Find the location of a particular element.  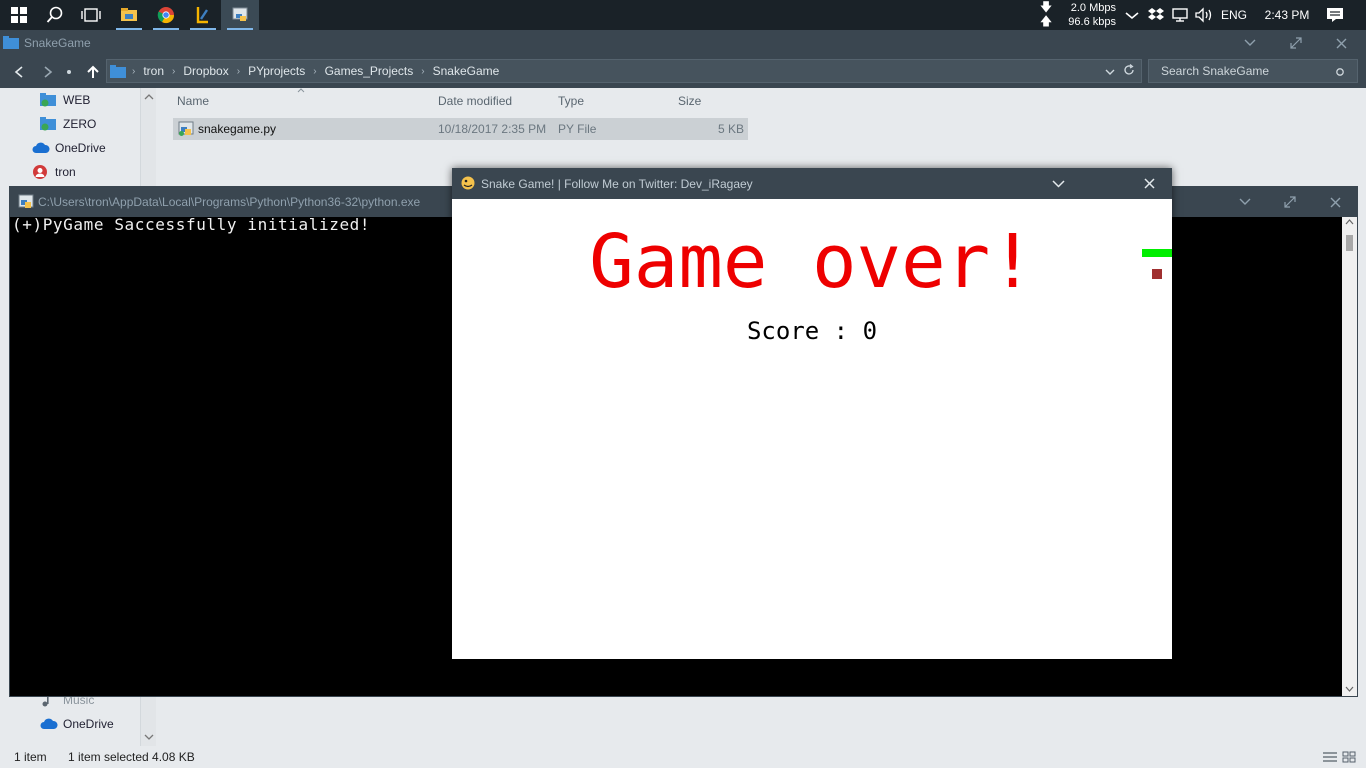

file-size: 5 KB is located at coordinates (730, 129).